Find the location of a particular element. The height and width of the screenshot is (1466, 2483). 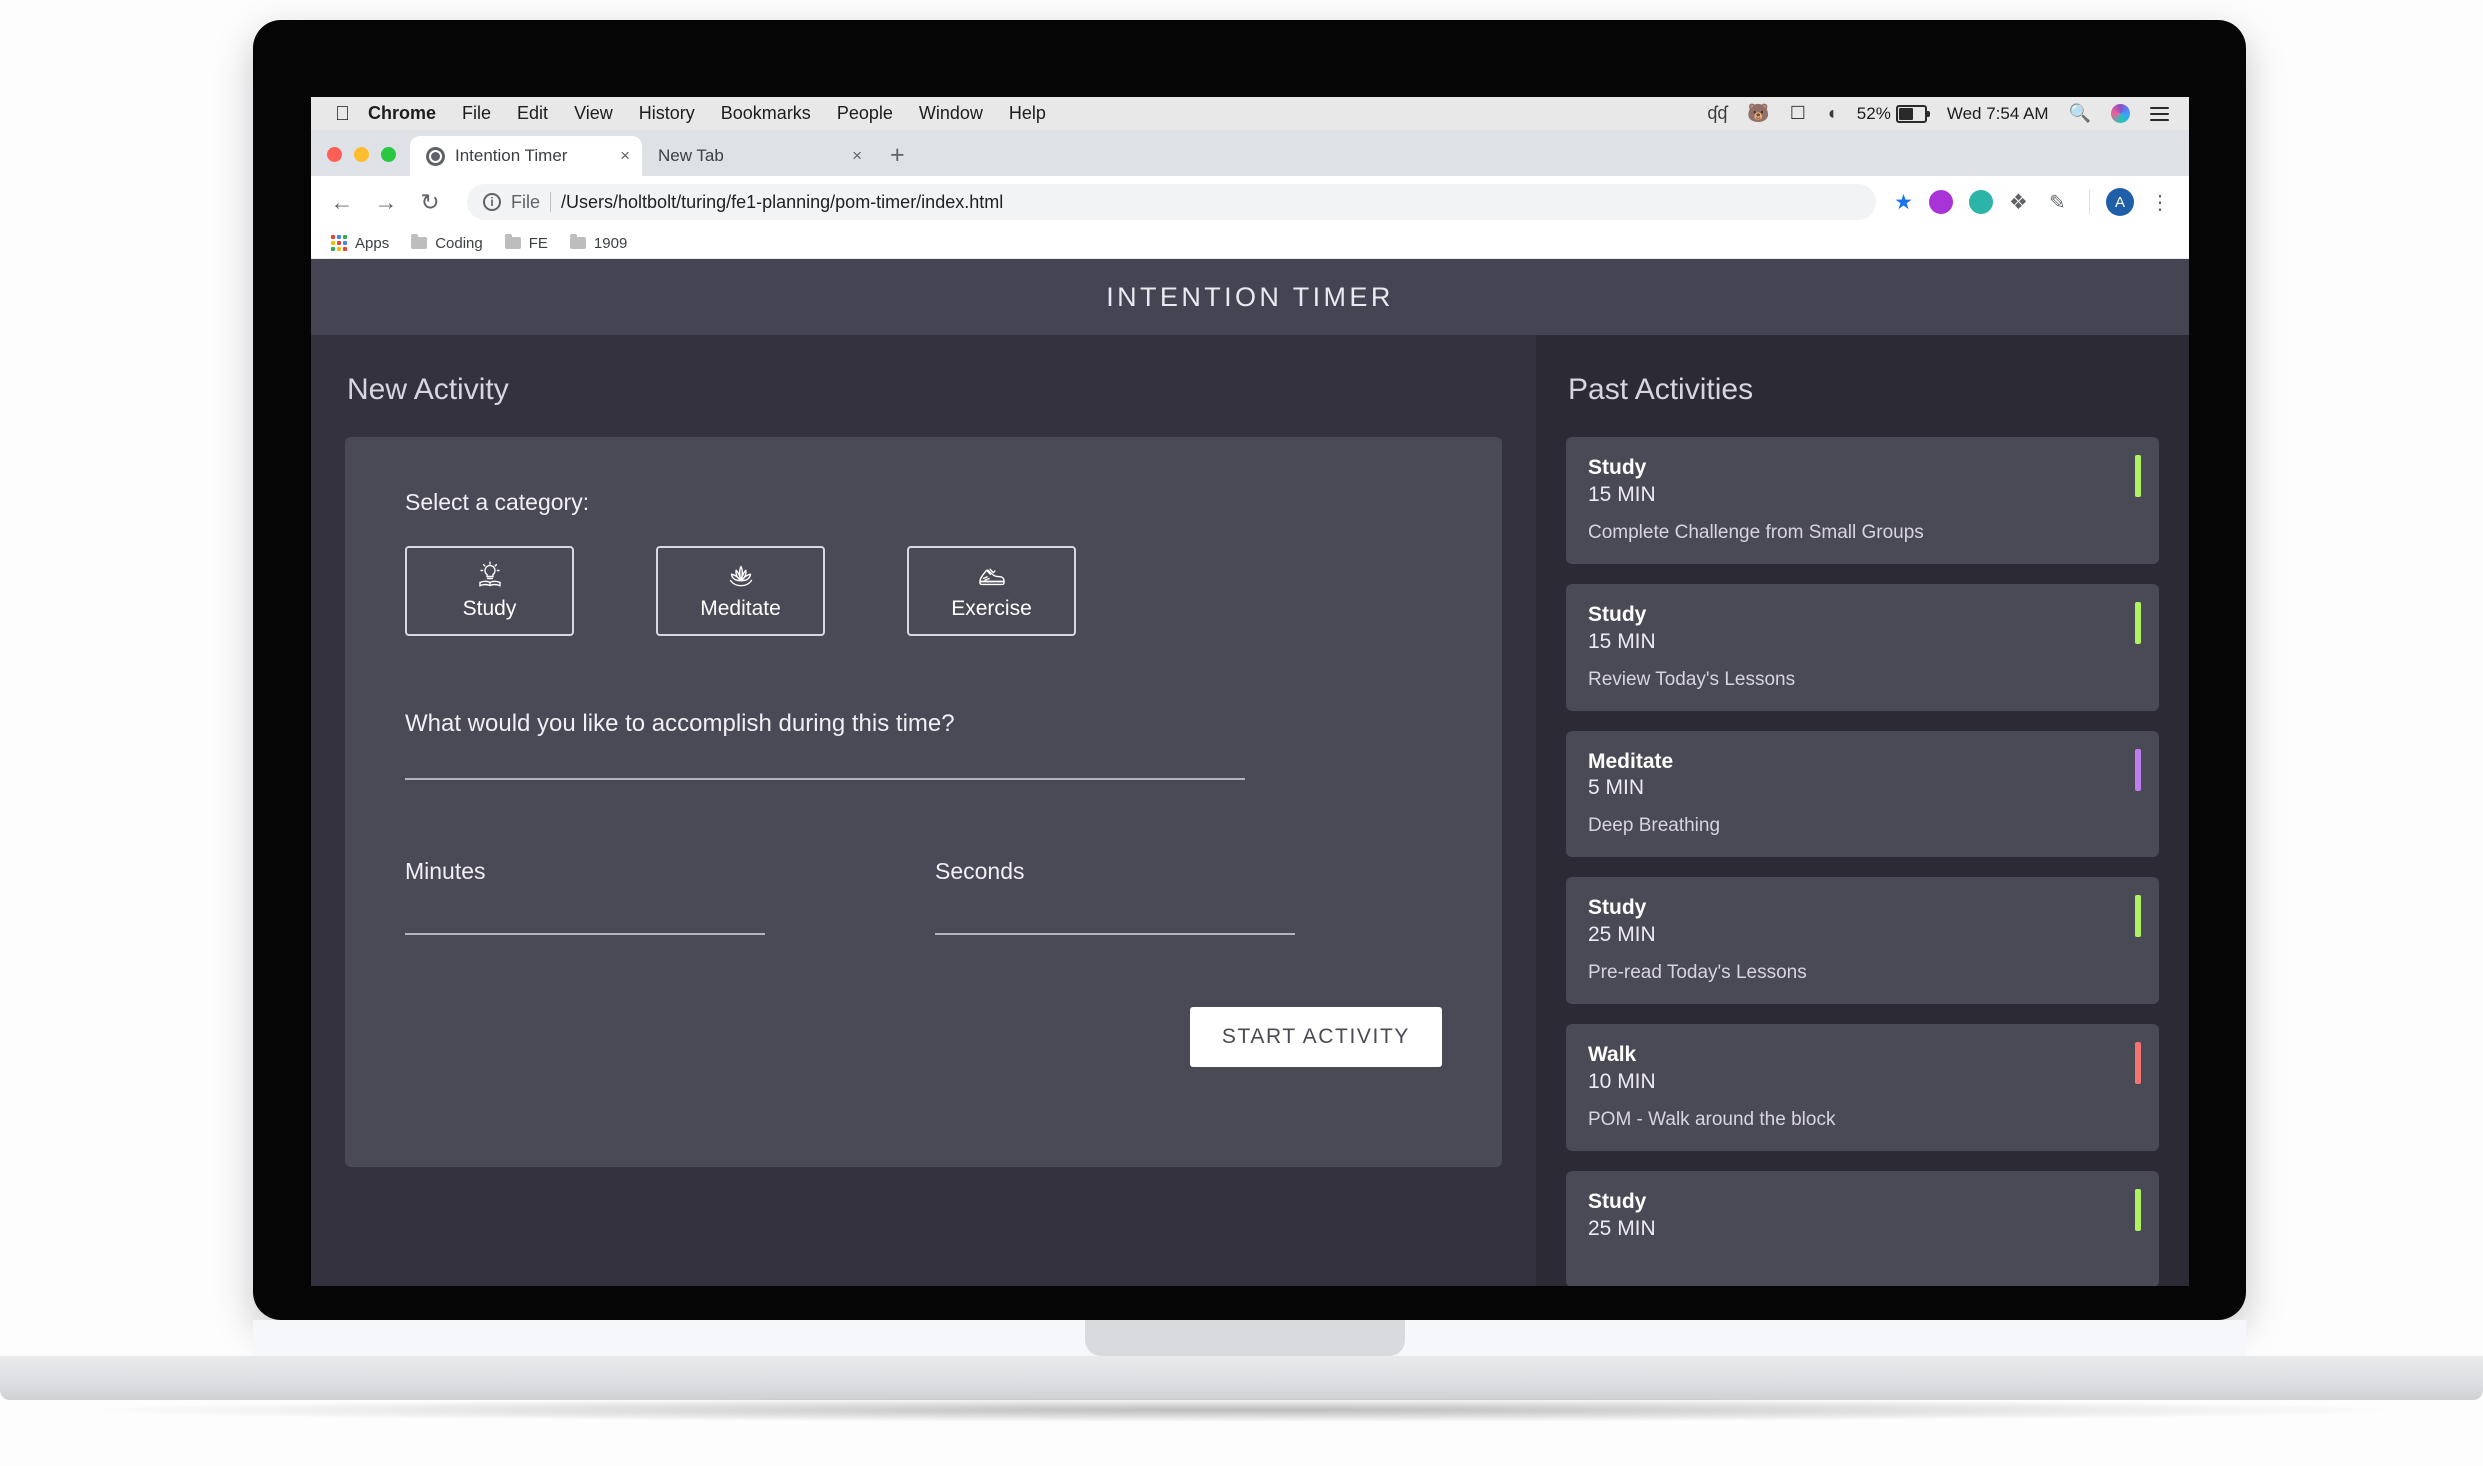

activity-card: Walk 10 MIN POM - Walk around the block is located at coordinates (1862, 1087).